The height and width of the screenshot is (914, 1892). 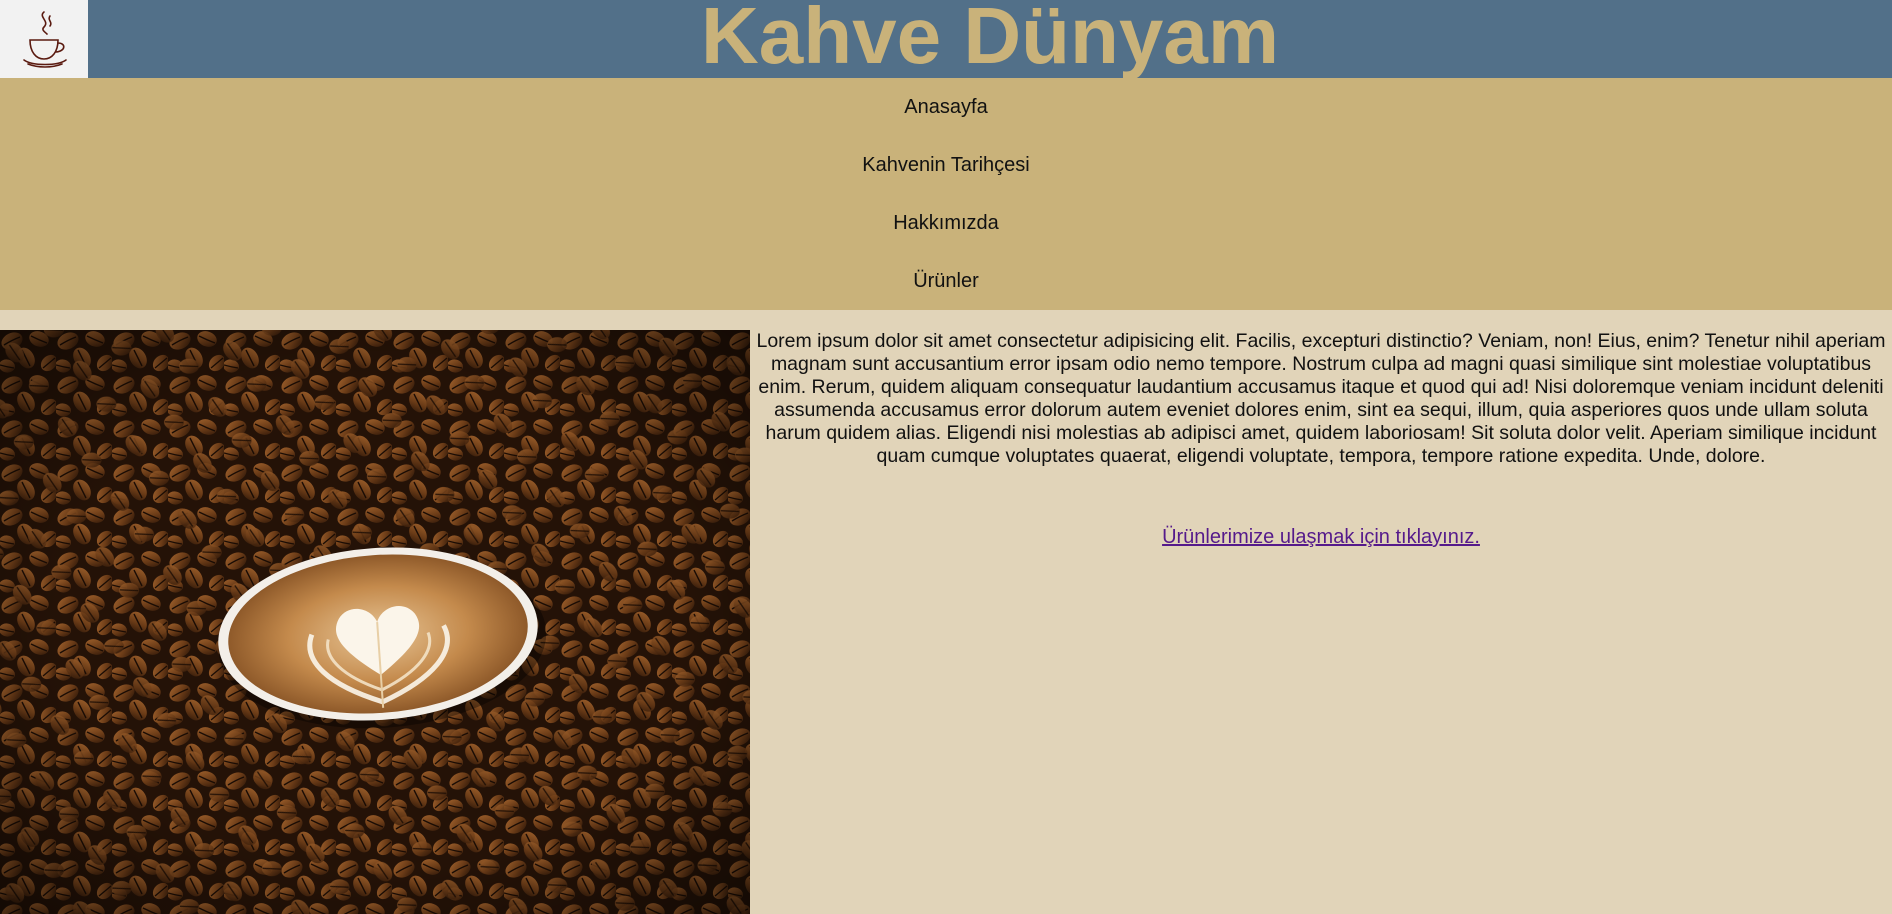 I want to click on nav-link-urunler: Ürünler, so click(x=946, y=281).